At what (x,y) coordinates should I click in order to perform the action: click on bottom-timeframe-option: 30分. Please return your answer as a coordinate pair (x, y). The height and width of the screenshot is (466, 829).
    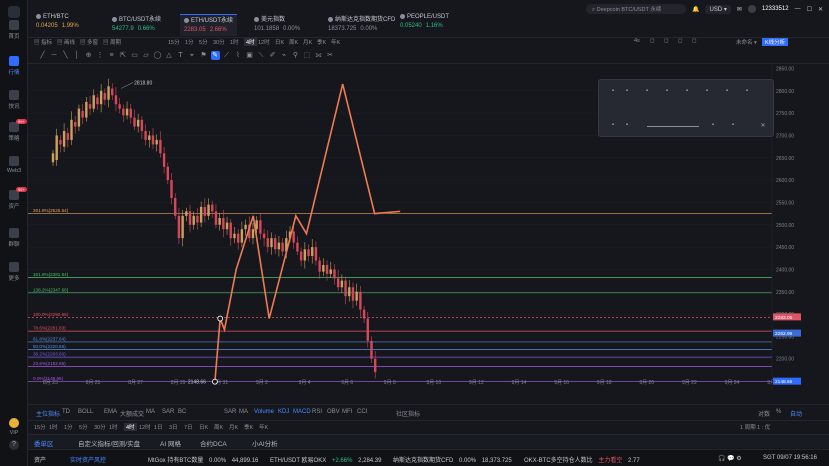
    Looking at the image, I should click on (100, 427).